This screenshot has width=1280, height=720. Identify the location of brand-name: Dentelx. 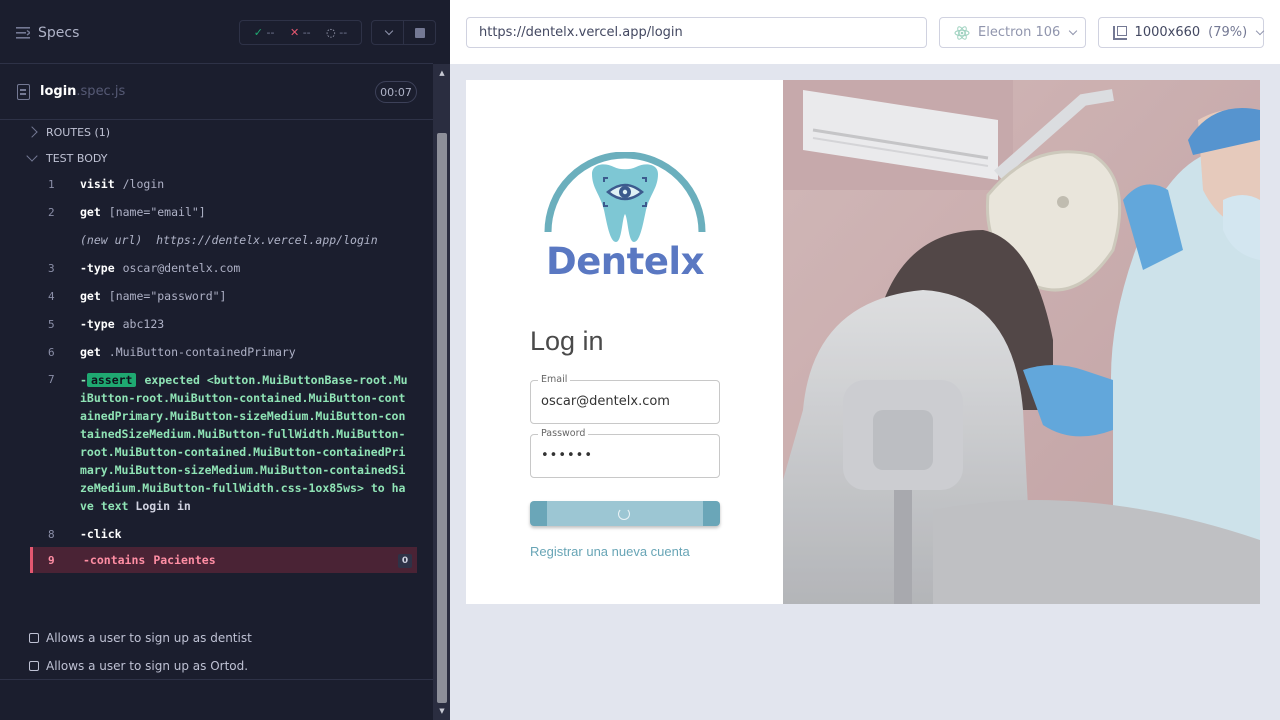
(625, 261).